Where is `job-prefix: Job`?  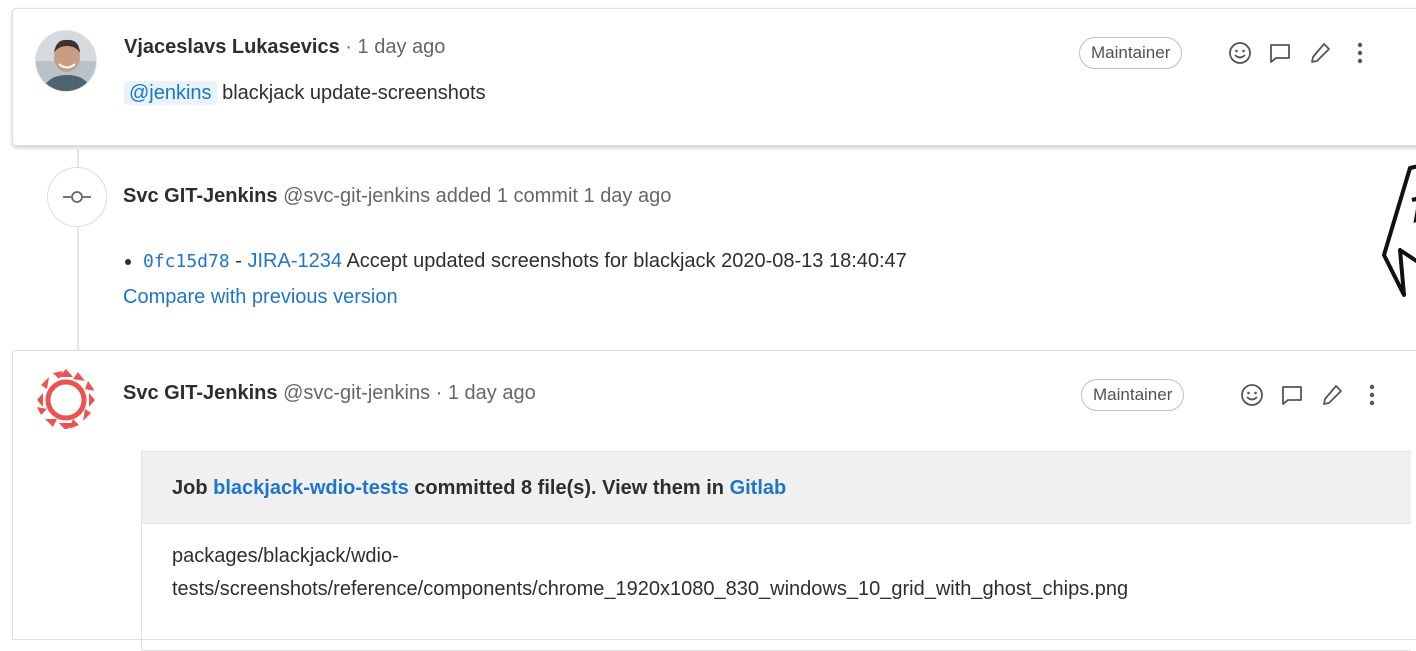
job-prefix: Job is located at coordinates (193, 488).